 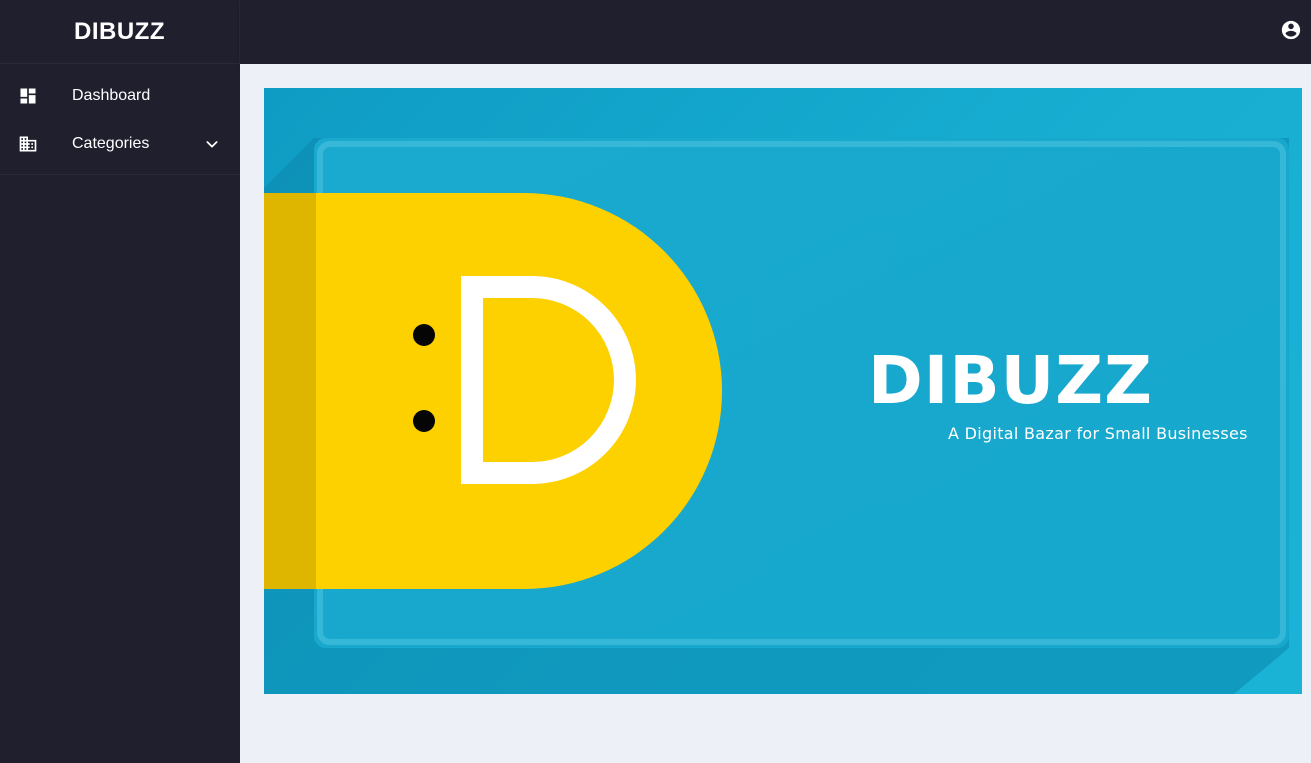 What do you see at coordinates (1098, 433) in the screenshot?
I see `banner-tagline: A Digital Bazar for Small Businesses` at bounding box center [1098, 433].